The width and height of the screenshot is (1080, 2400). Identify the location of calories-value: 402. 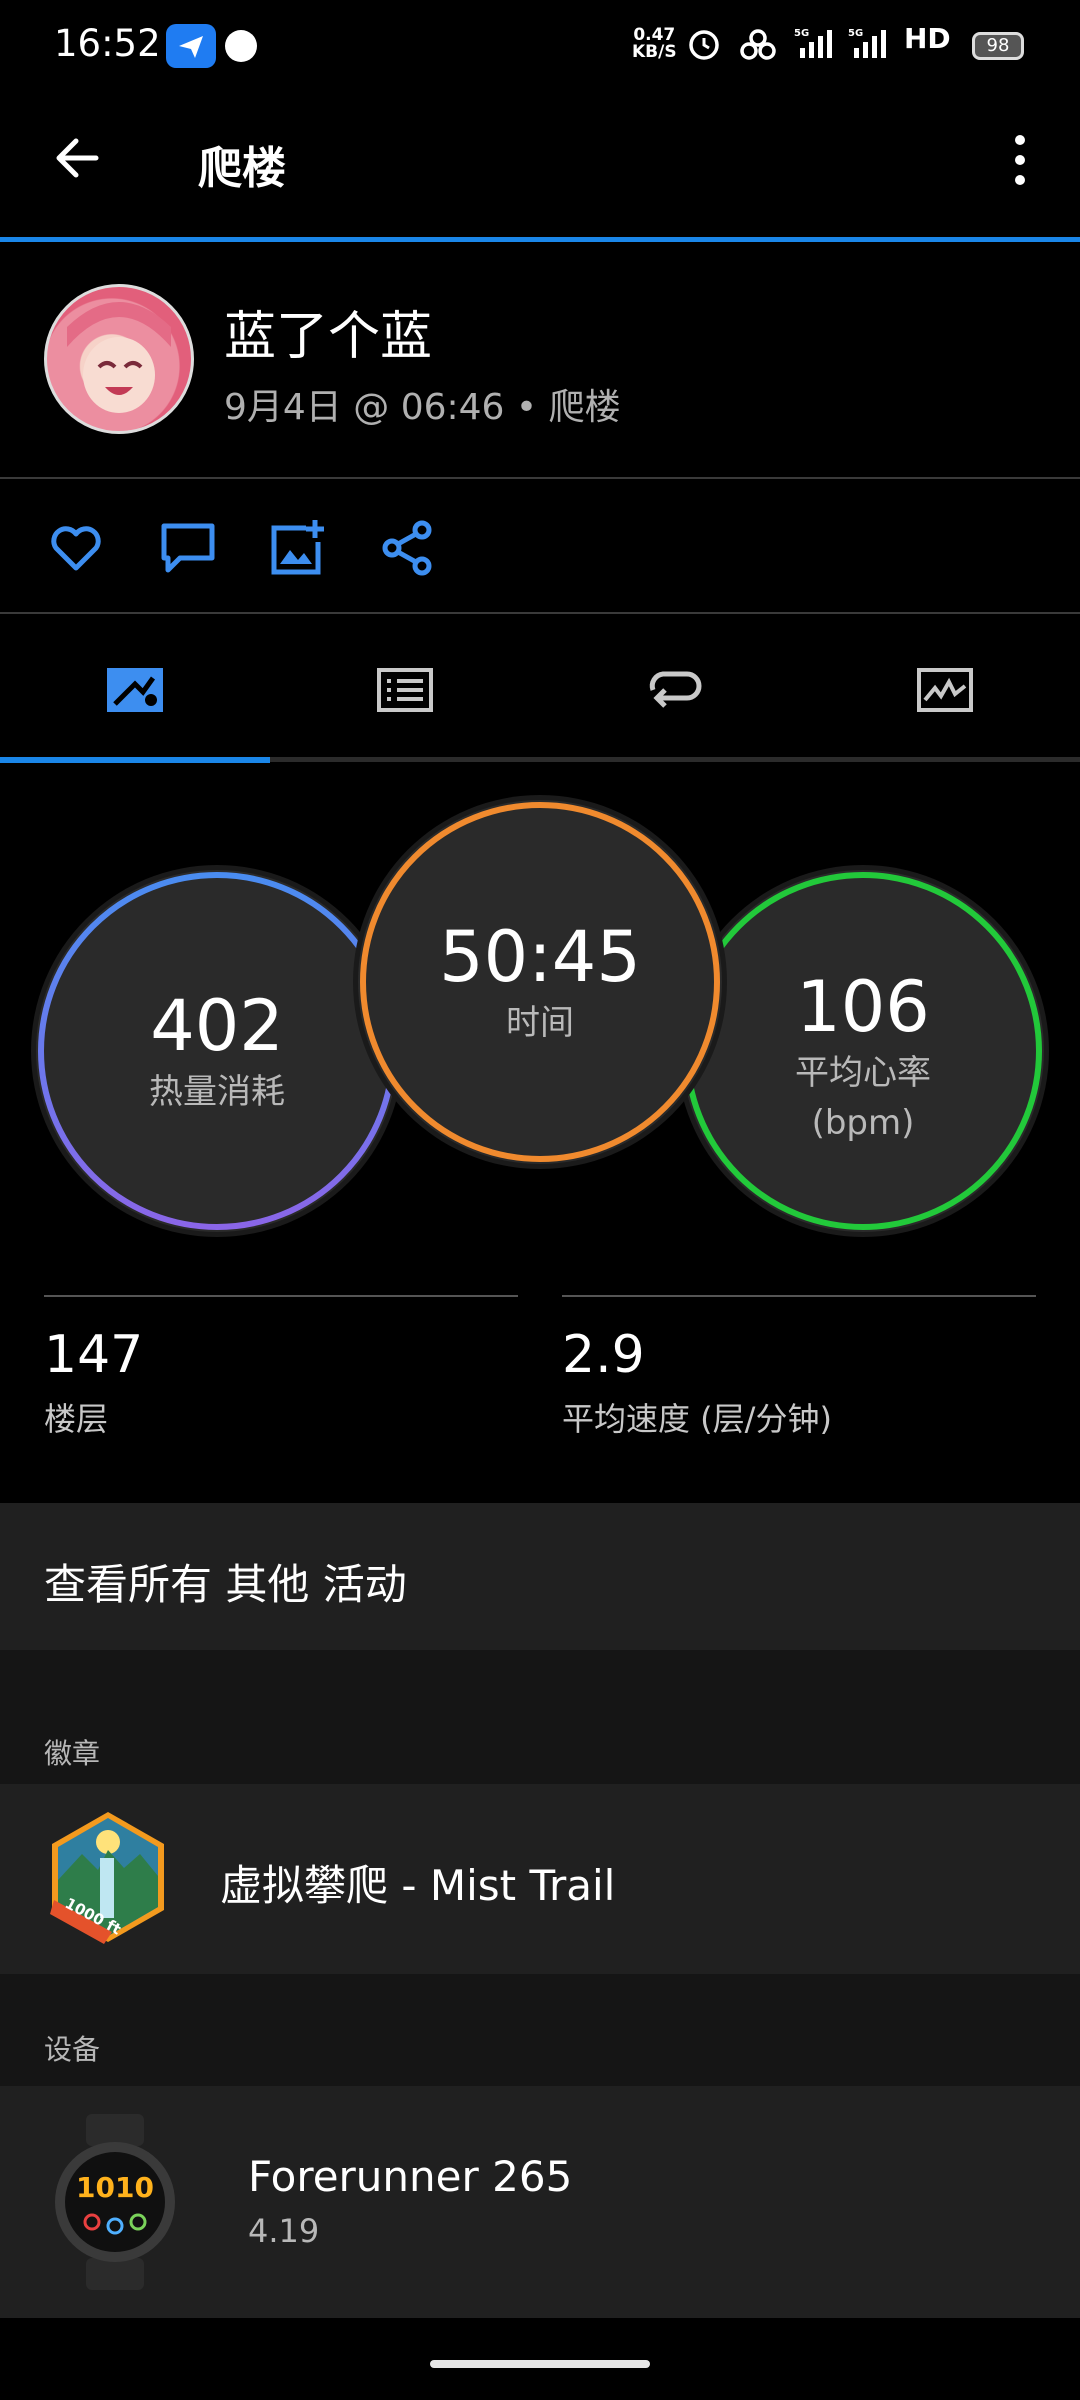
(217, 1026).